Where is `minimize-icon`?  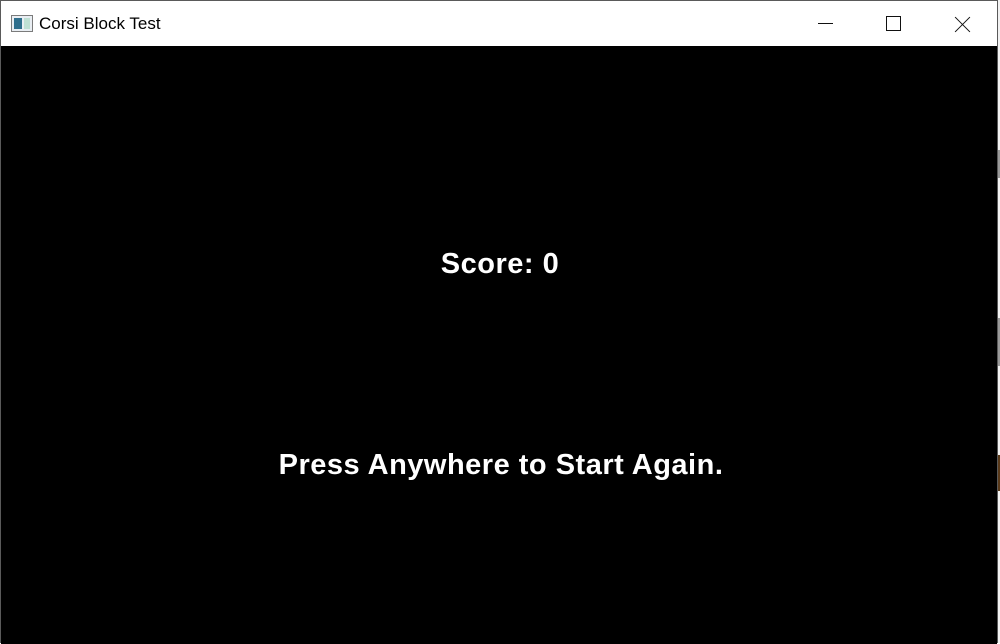 minimize-icon is located at coordinates (825, 23).